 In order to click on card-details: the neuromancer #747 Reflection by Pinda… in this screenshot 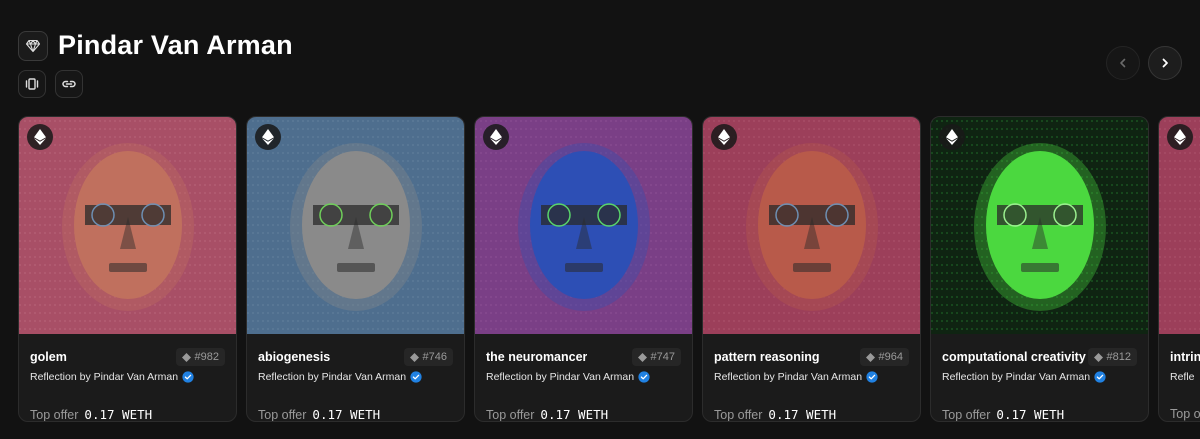, I will do `click(583, 378)`.